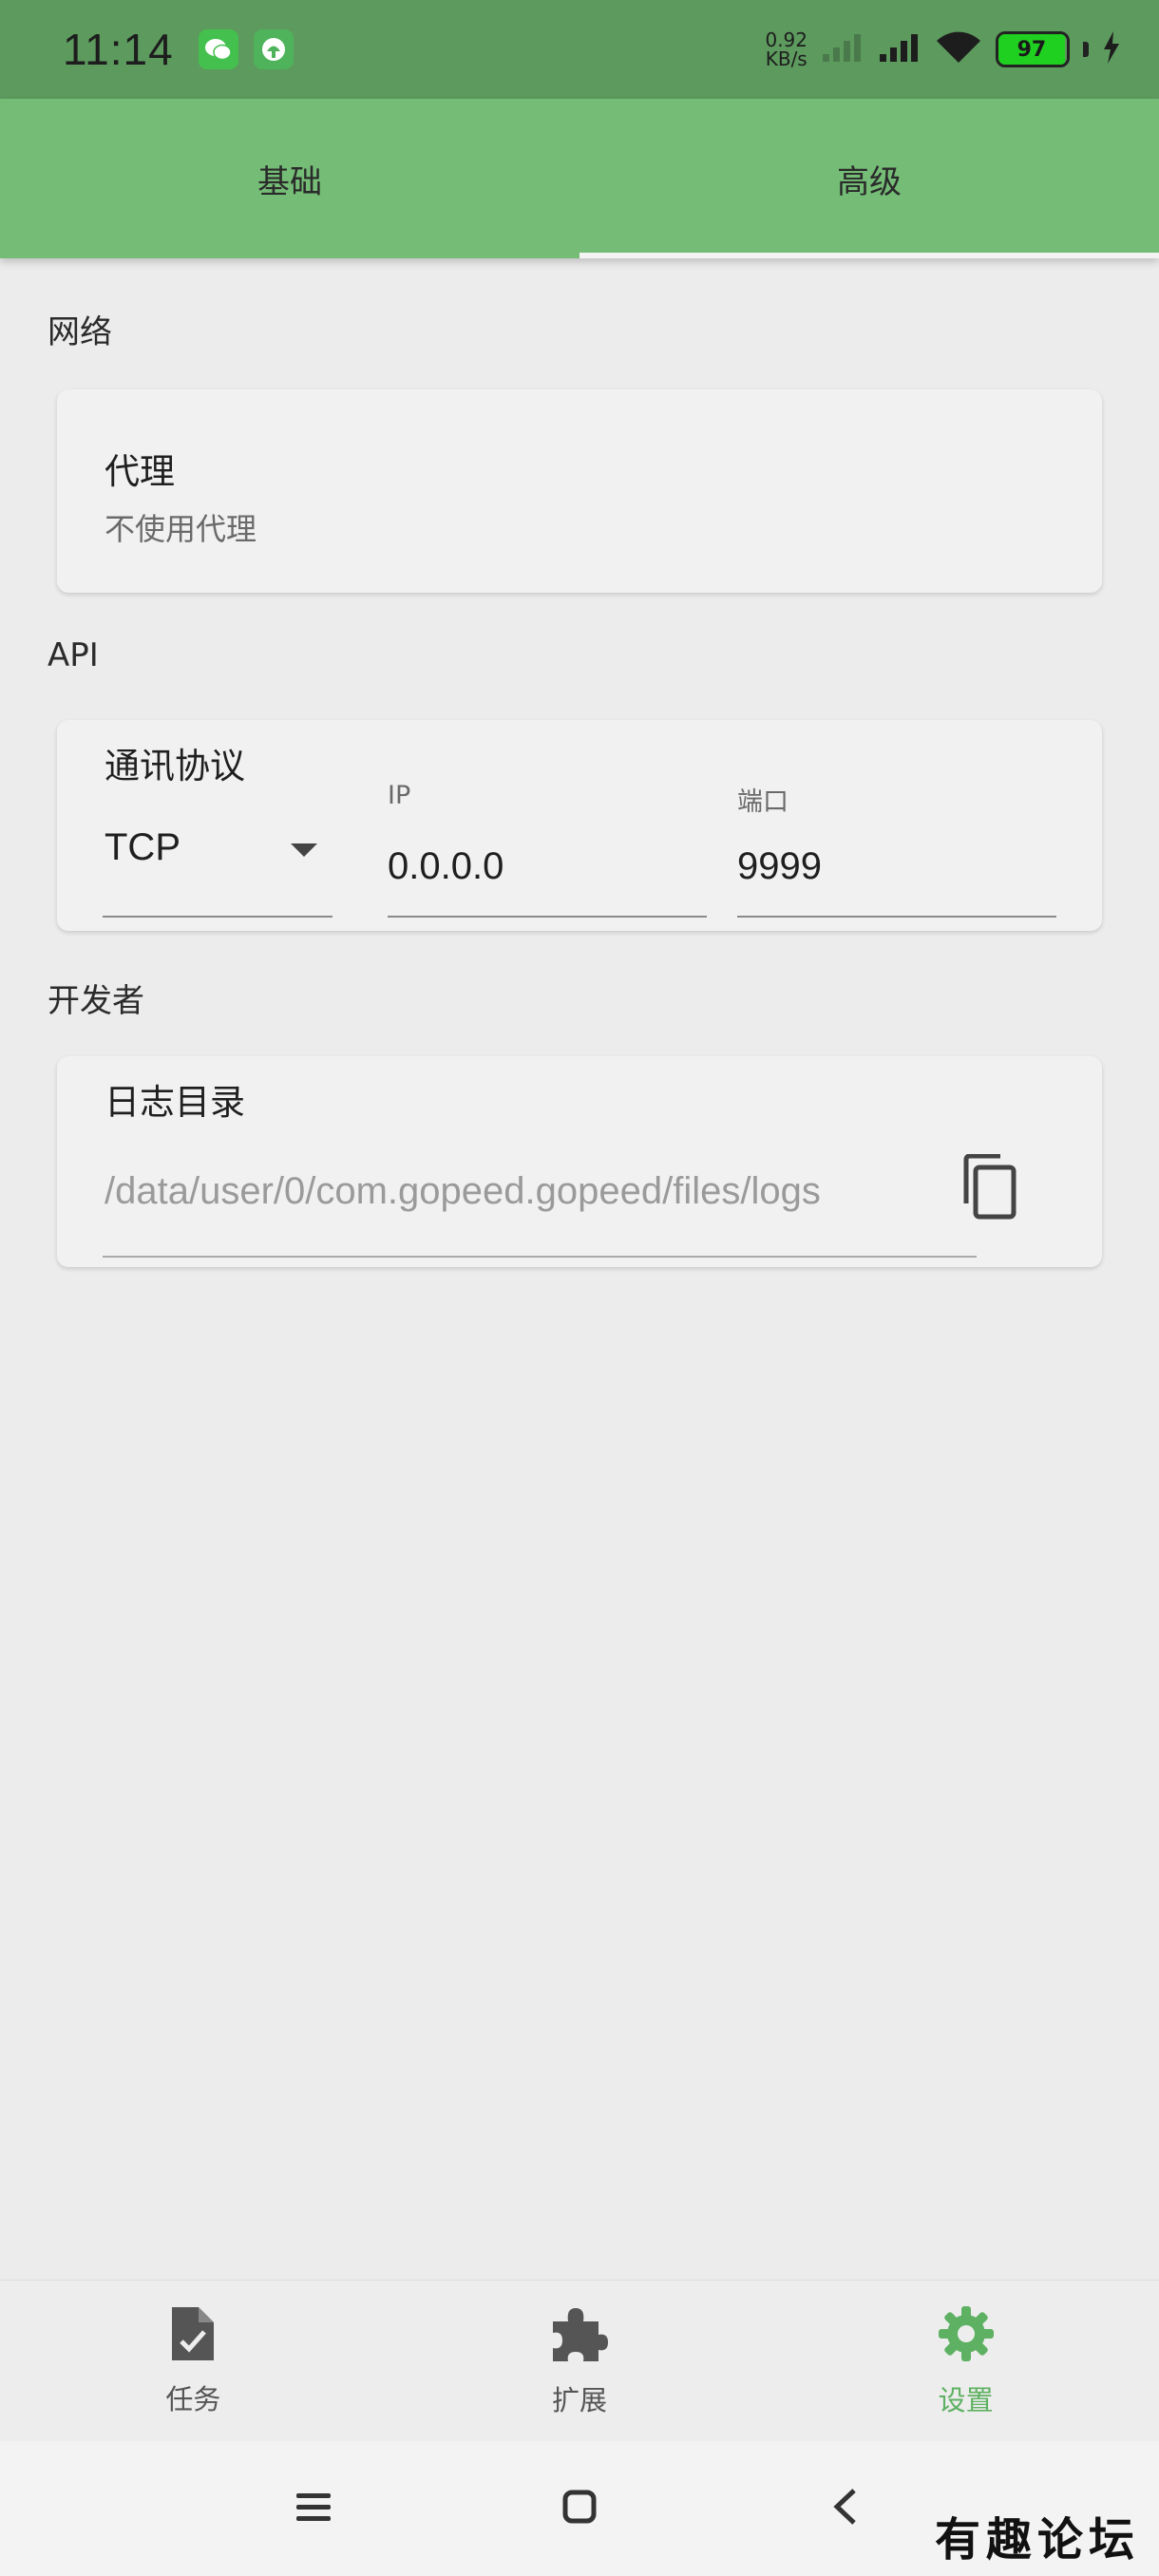 The height and width of the screenshot is (2576, 1159). I want to click on battery-icon: 97, so click(1033, 49).